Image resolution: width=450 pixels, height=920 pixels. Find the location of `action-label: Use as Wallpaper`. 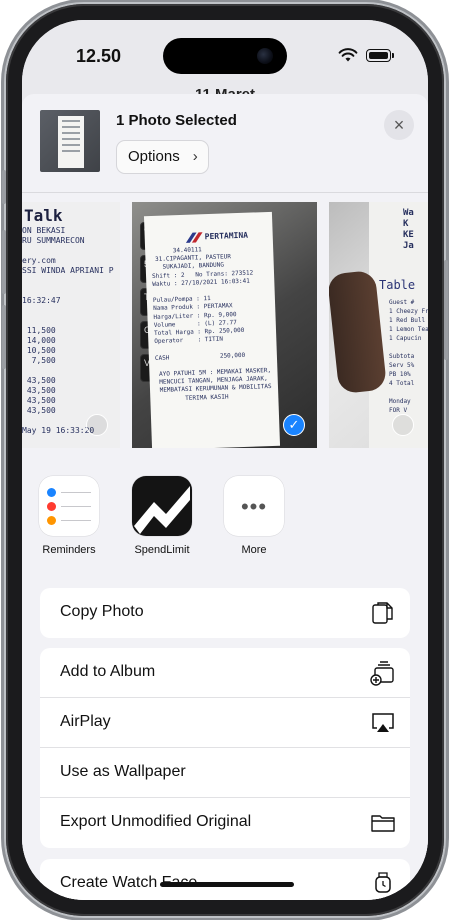

action-label: Use as Wallpaper is located at coordinates (123, 771).